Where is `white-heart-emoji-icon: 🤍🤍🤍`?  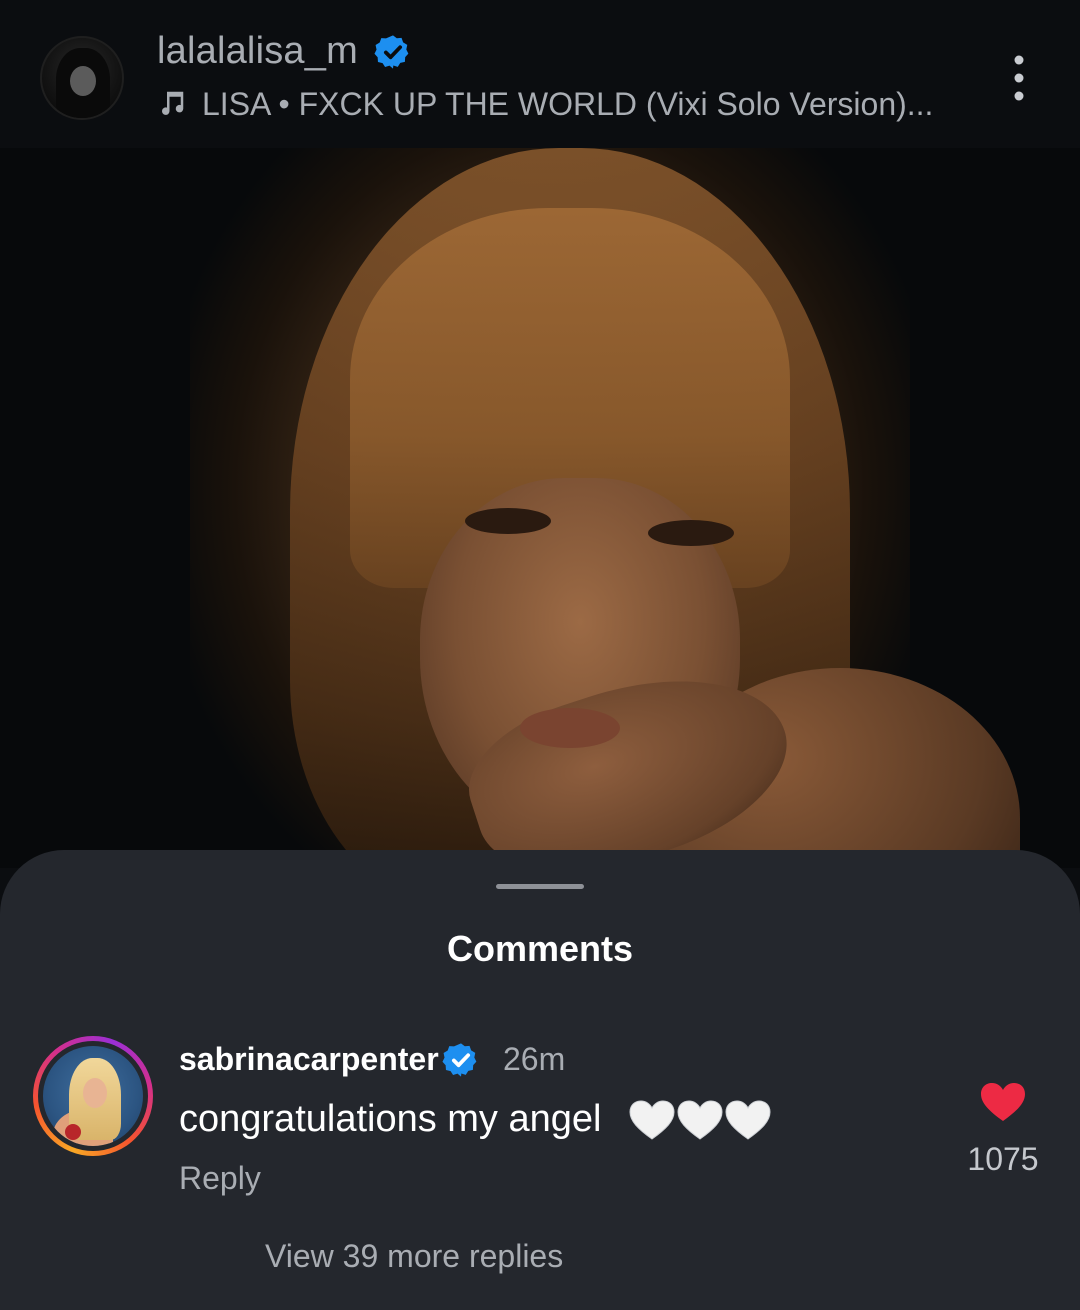 white-heart-emoji-icon: 🤍🤍🤍 is located at coordinates (700, 1120).